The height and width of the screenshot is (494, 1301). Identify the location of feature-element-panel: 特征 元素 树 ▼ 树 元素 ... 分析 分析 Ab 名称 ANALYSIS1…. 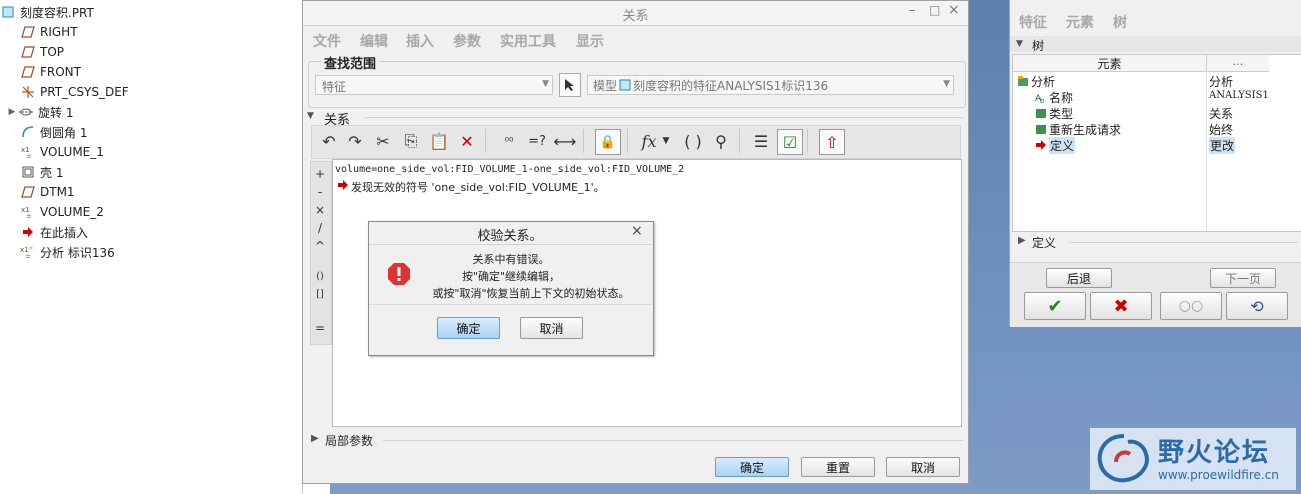
(1155, 163).